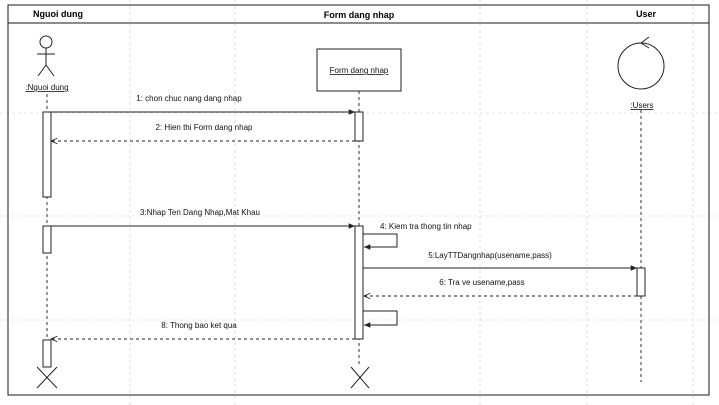 Image resolution: width=719 pixels, height=405 pixels. I want to click on destroy-mark-user, so click(47, 377).